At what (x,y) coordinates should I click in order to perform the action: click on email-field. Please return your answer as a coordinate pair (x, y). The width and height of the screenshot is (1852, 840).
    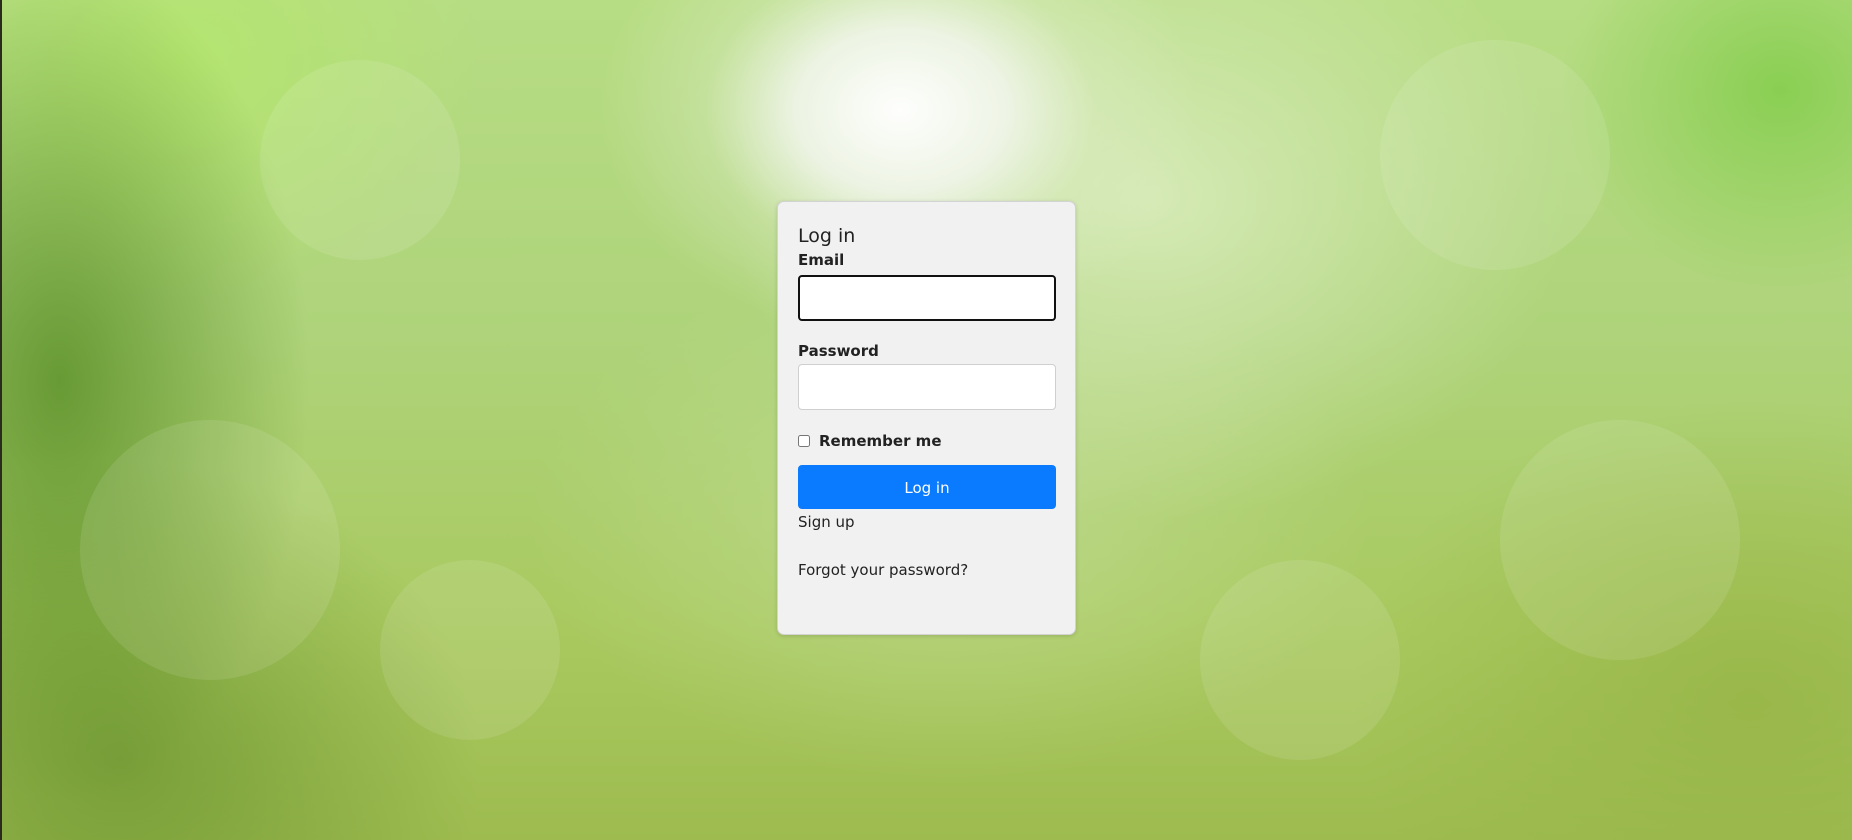
    Looking at the image, I should click on (927, 298).